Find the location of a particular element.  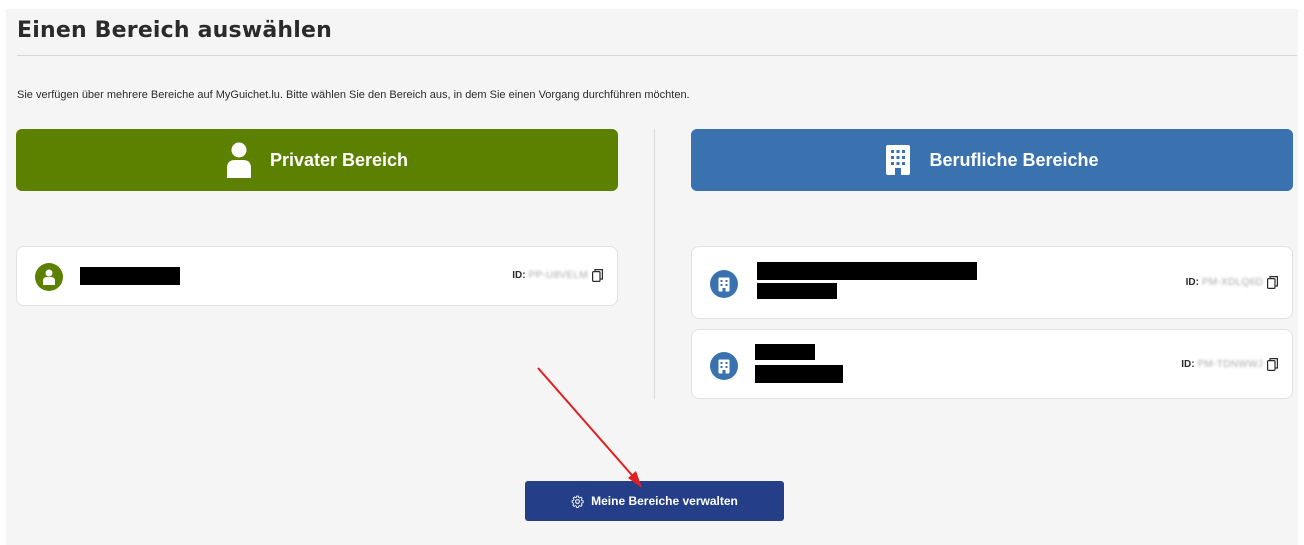

page-title: Einen Bereich auswählen is located at coordinates (174, 30).